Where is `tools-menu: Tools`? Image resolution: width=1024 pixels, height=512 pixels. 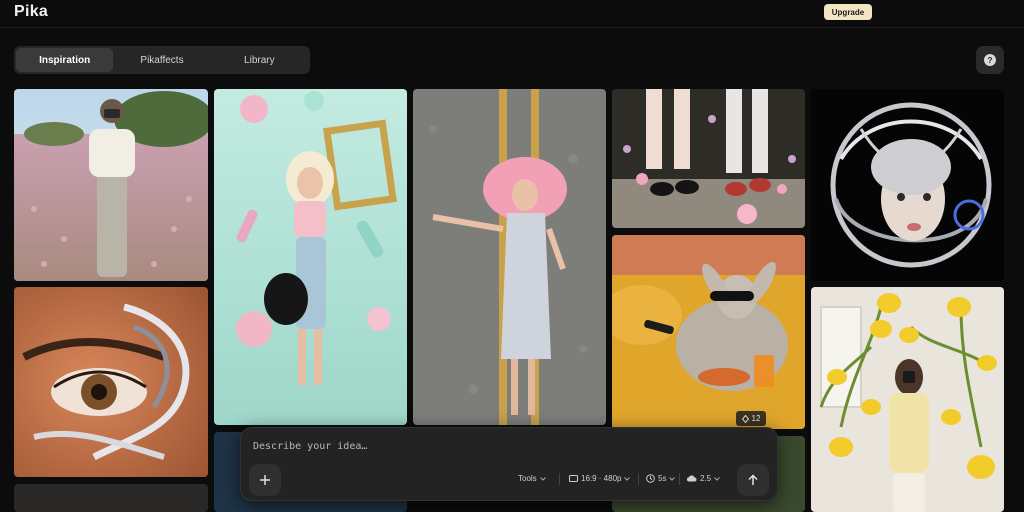
tools-menu: Tools is located at coordinates (532, 478).